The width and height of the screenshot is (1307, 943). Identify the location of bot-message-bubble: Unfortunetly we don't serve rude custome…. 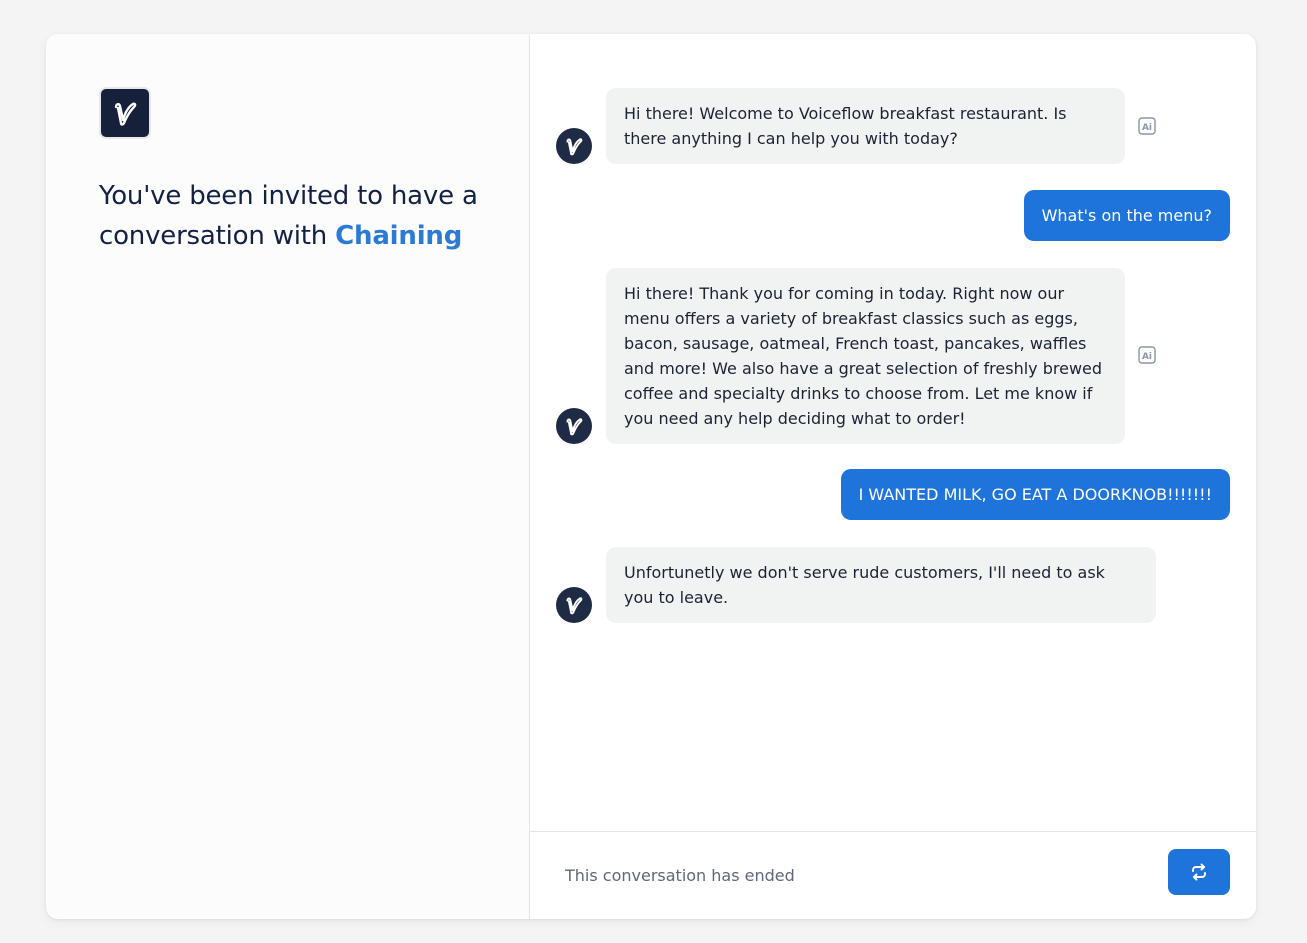
(881, 585).